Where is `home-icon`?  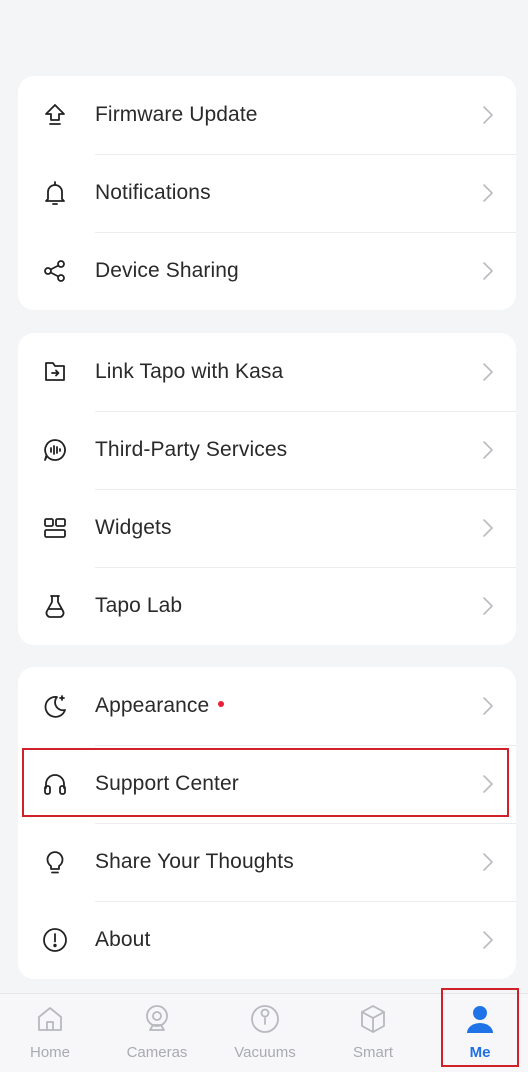
home-icon is located at coordinates (50, 1019).